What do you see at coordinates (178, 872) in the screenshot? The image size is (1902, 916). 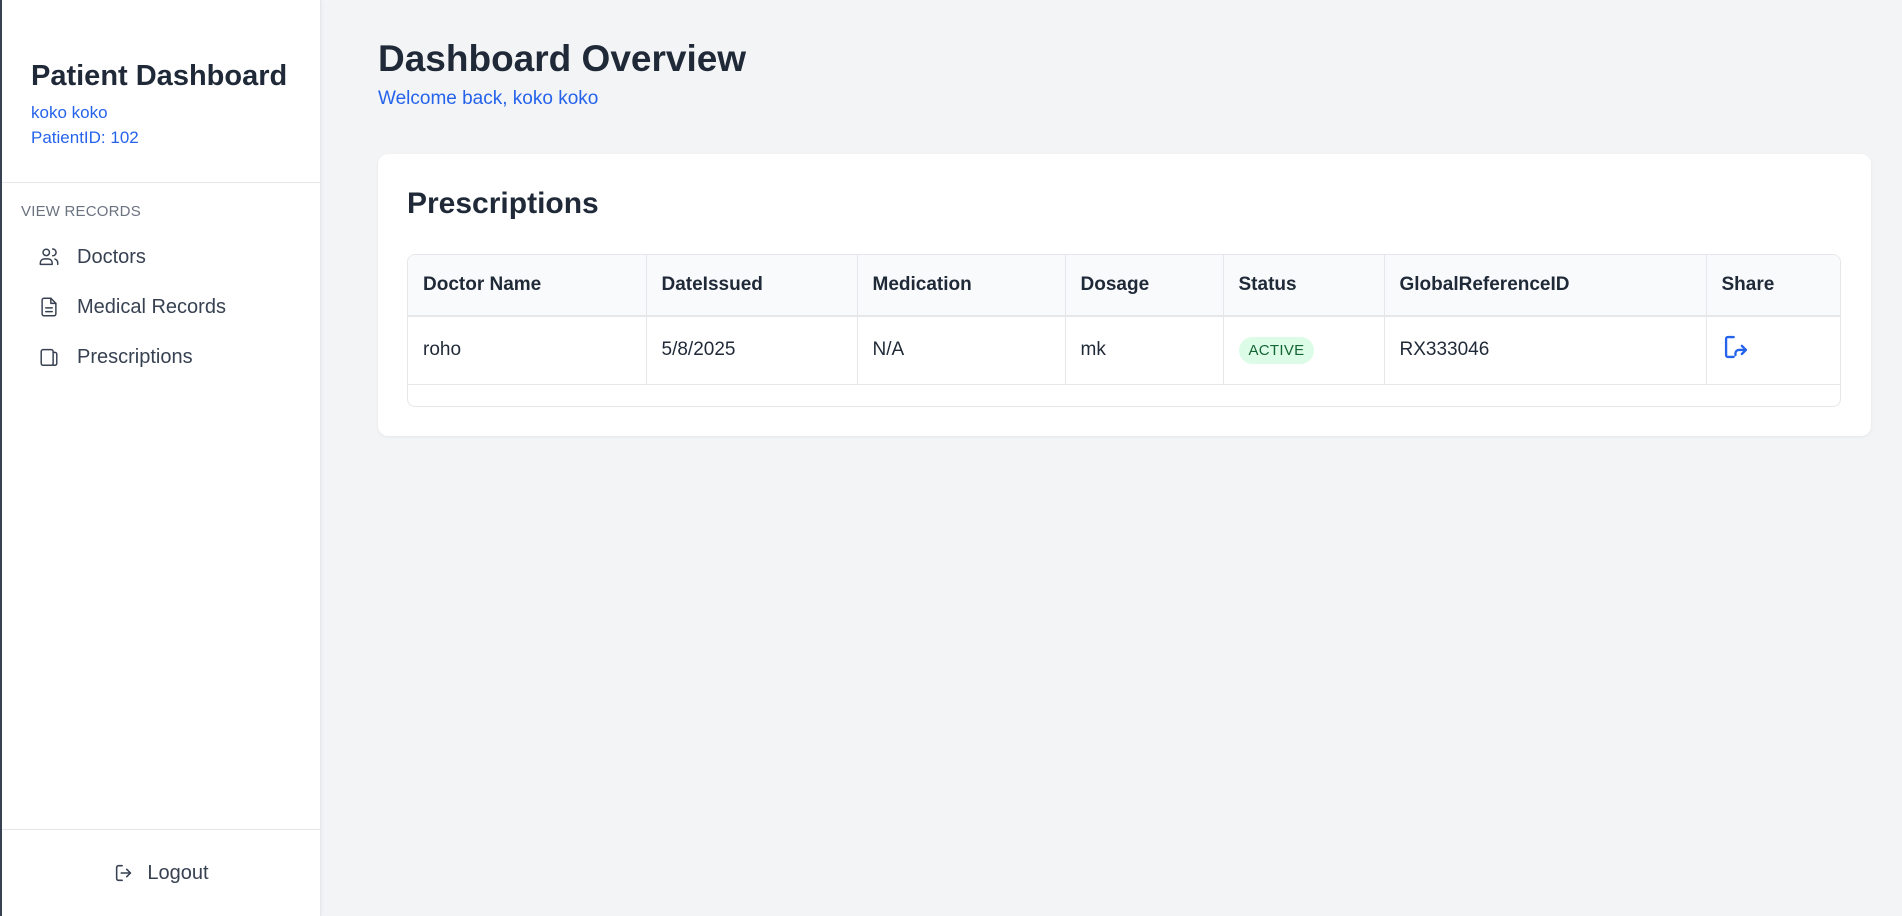 I see `logout-label: Logout` at bounding box center [178, 872].